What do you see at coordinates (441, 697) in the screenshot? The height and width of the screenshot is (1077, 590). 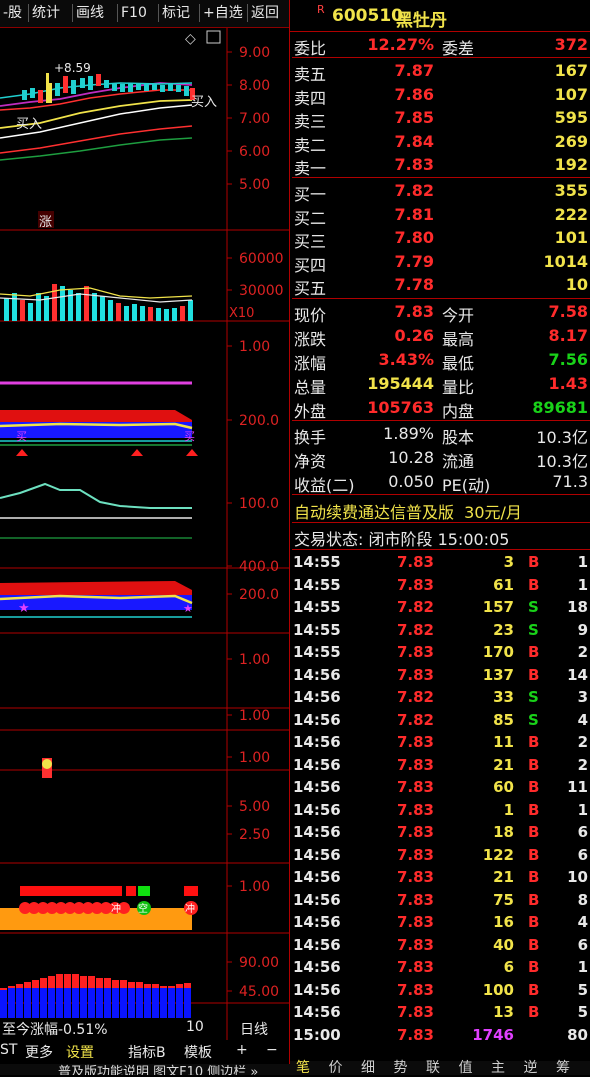 I see `tick-row: 14:56 7.82 33 S 3` at bounding box center [441, 697].